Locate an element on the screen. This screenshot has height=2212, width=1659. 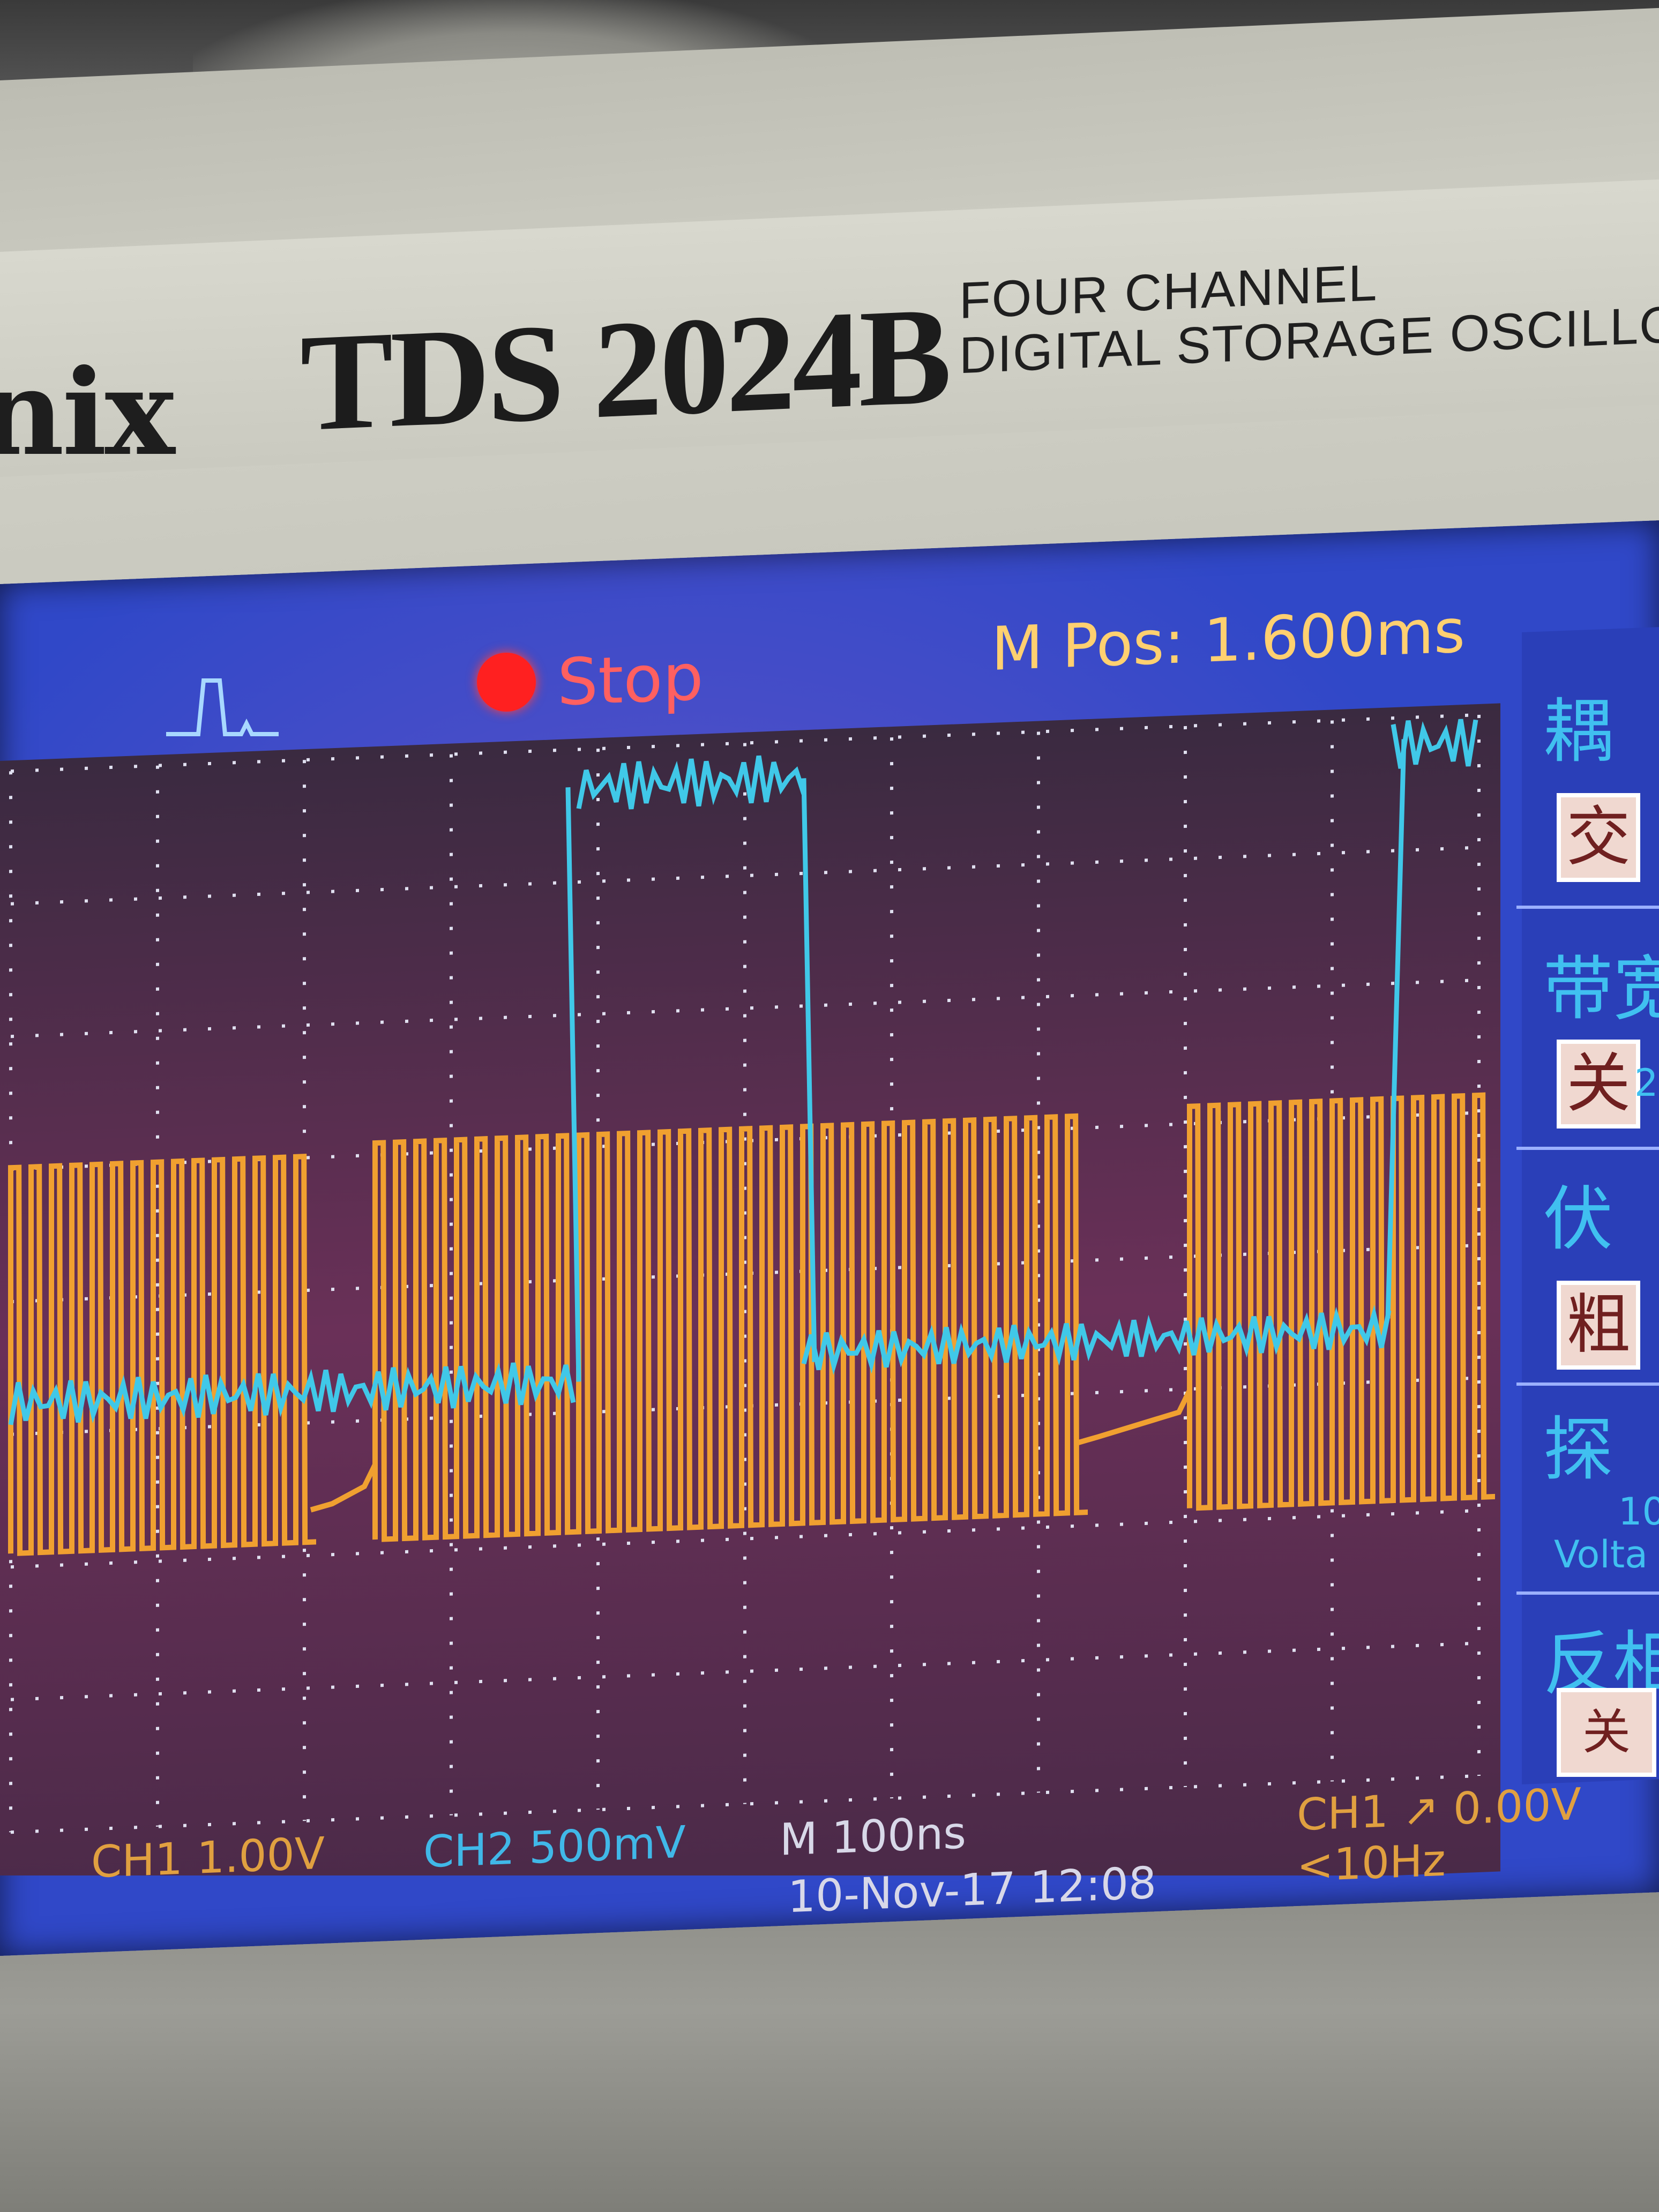
menu-option-bandwidth: 关 is located at coordinates (1598, 1084).